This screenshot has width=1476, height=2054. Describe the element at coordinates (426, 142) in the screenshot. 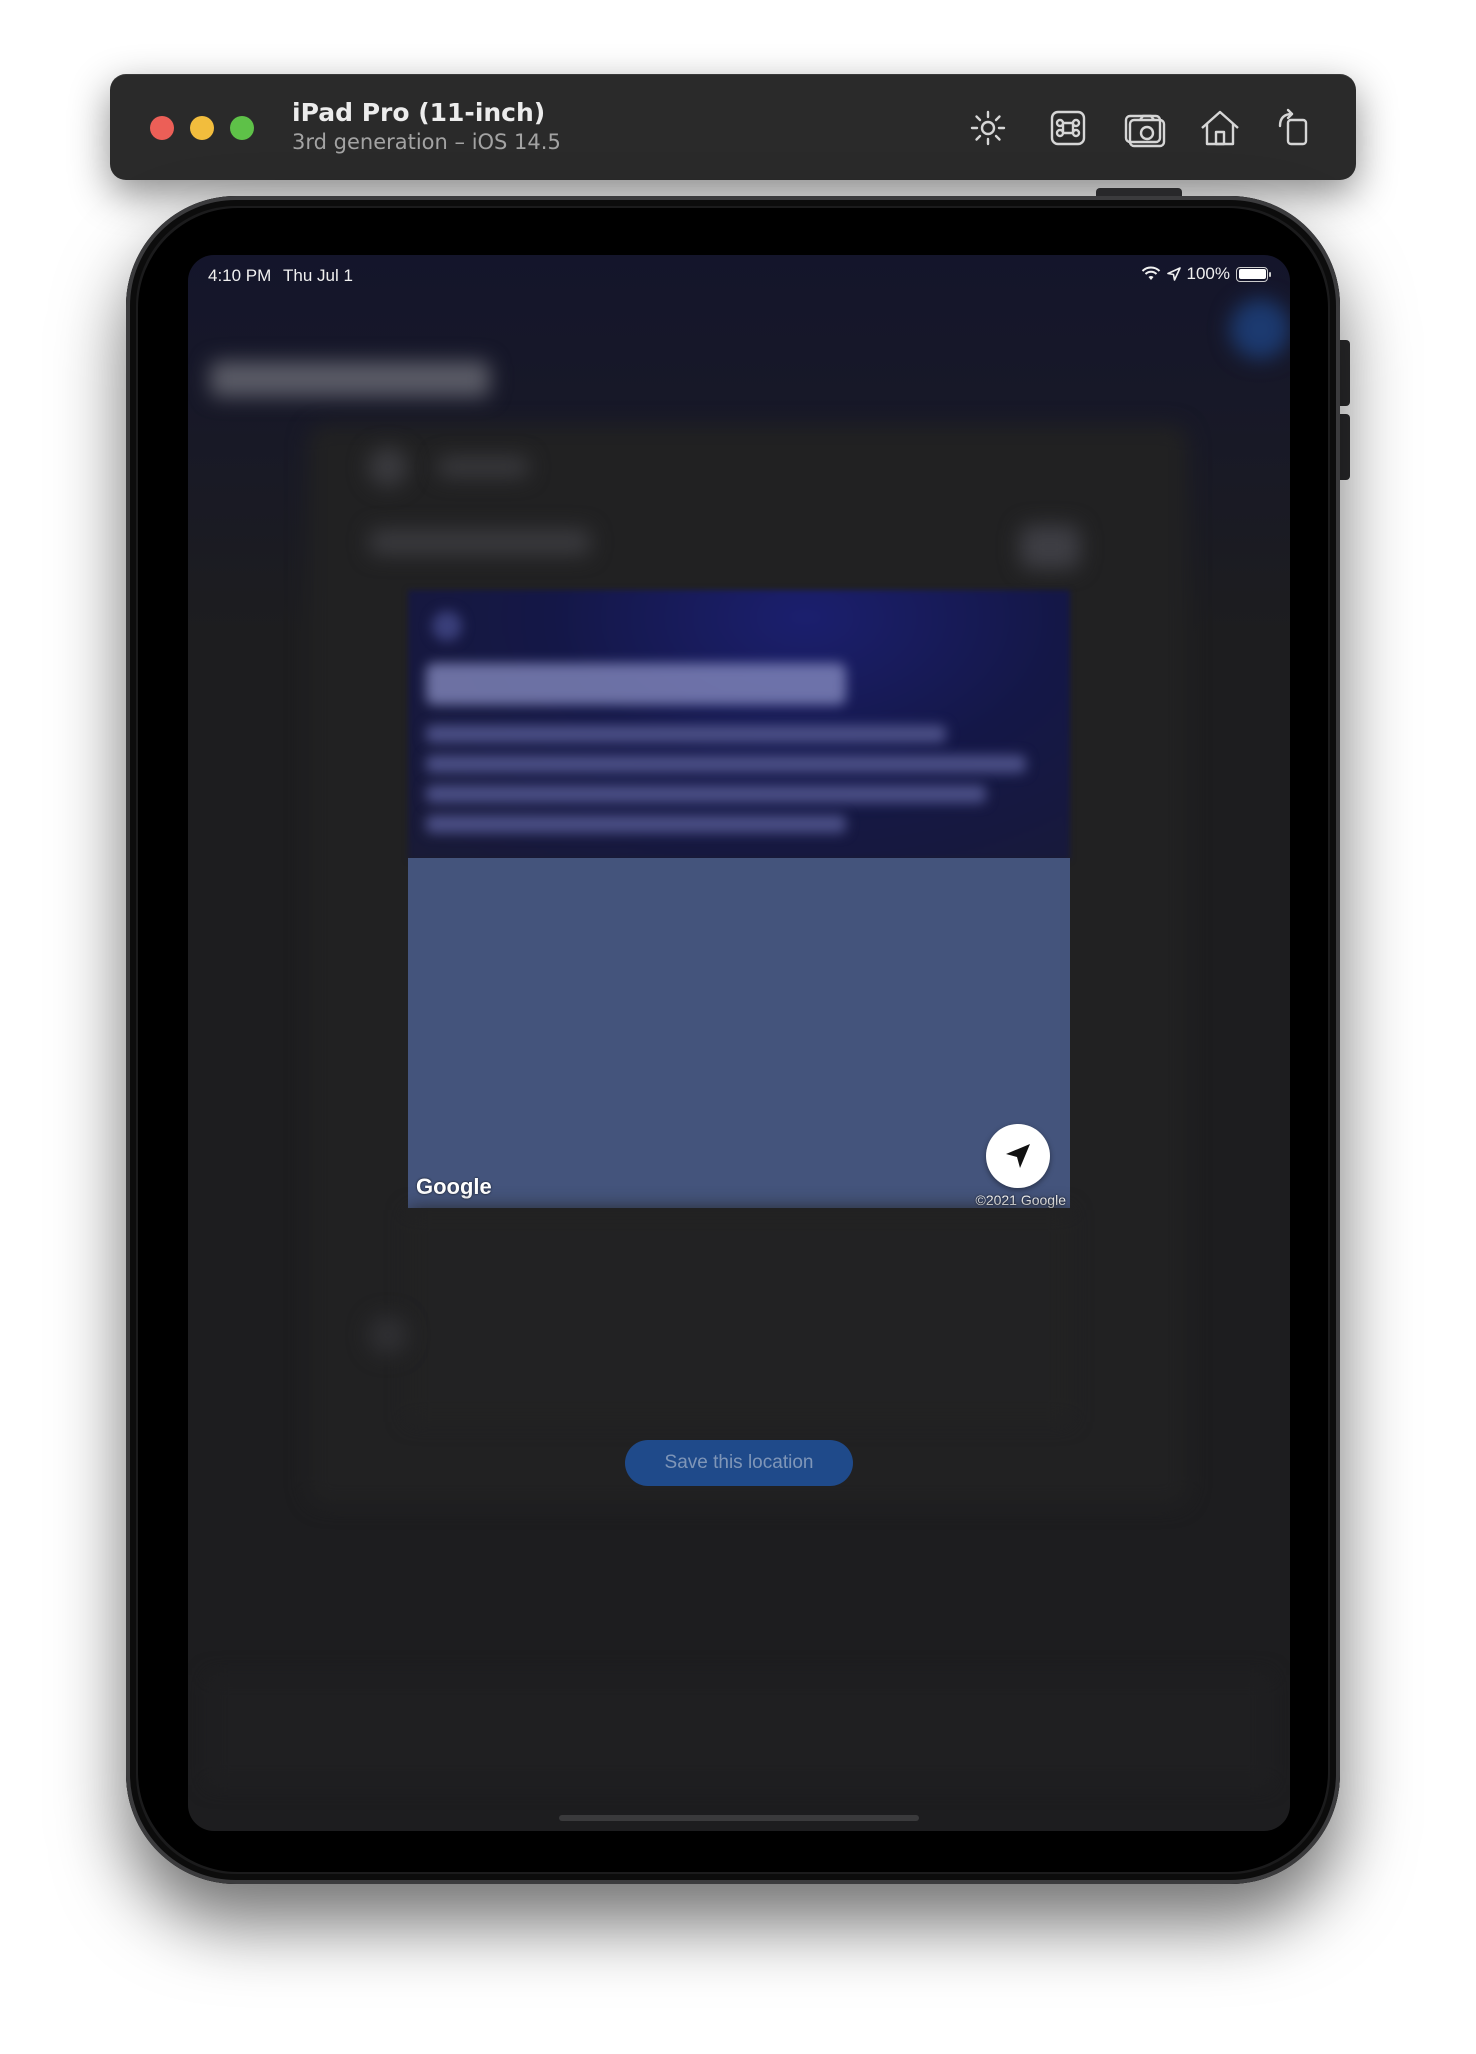

I see `device-subtitle: 3rd generation – iOS 14.5` at that location.